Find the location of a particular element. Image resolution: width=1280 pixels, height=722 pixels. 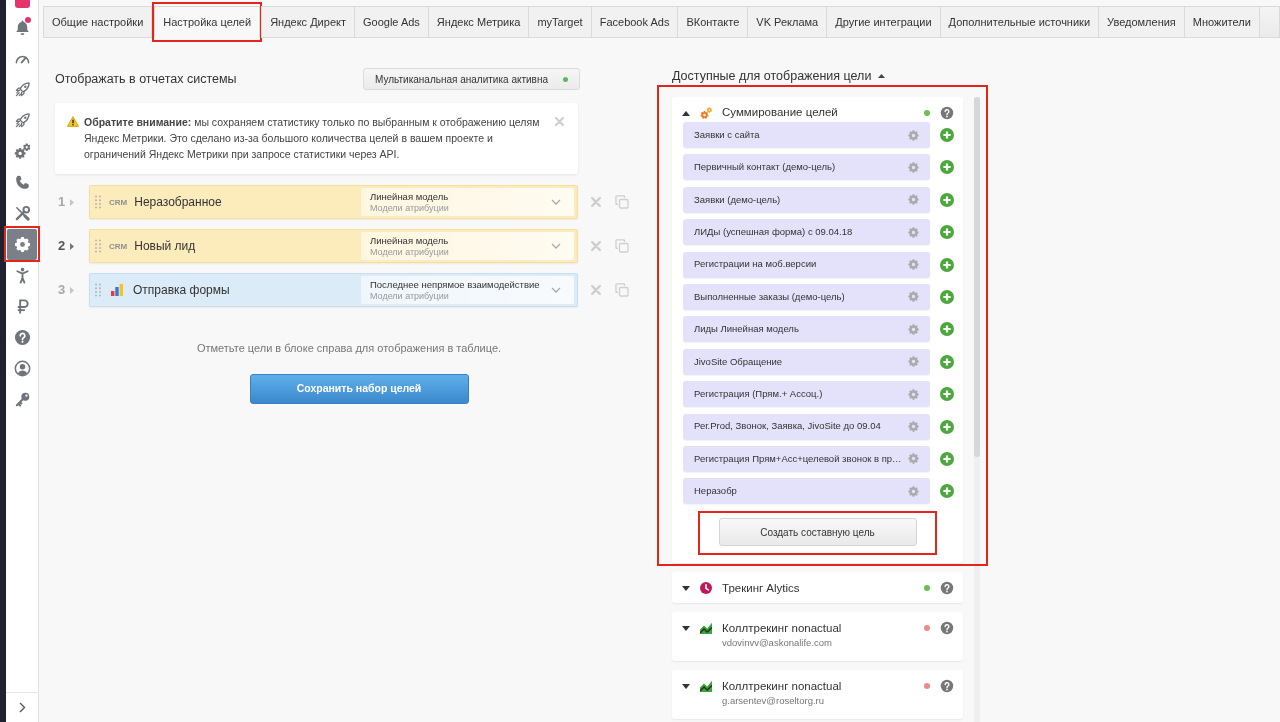

goal-item: Лиды Линейная модель is located at coordinates (806, 329).